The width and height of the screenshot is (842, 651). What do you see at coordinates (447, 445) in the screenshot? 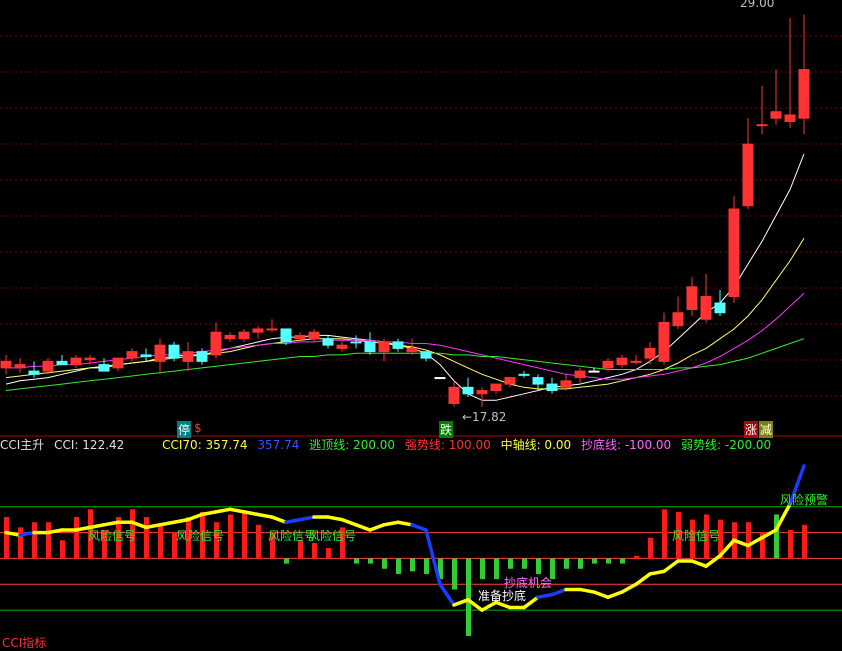
I see `strong-value: 强势线: 100.00` at bounding box center [447, 445].